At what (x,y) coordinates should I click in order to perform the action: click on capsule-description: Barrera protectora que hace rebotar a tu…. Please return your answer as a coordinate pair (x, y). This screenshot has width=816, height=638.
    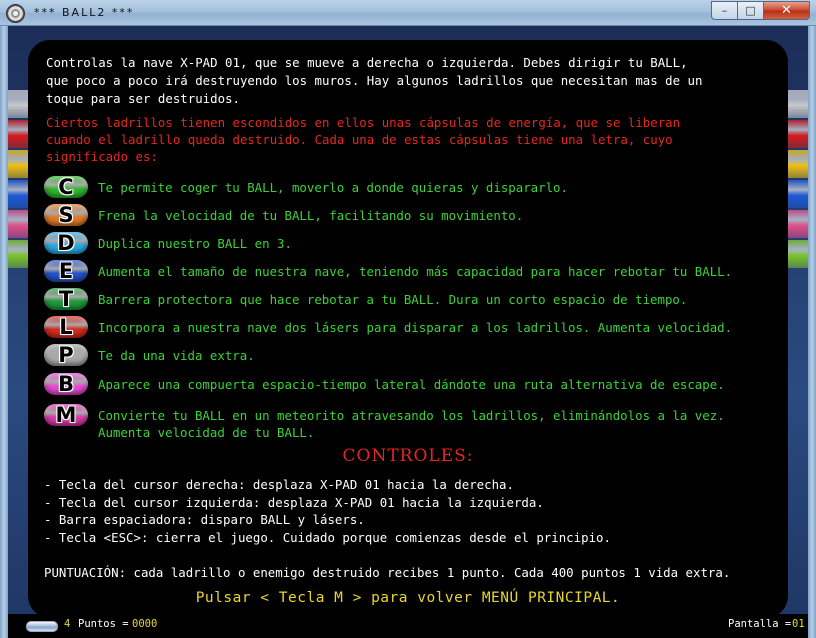
    Looking at the image, I should click on (393, 299).